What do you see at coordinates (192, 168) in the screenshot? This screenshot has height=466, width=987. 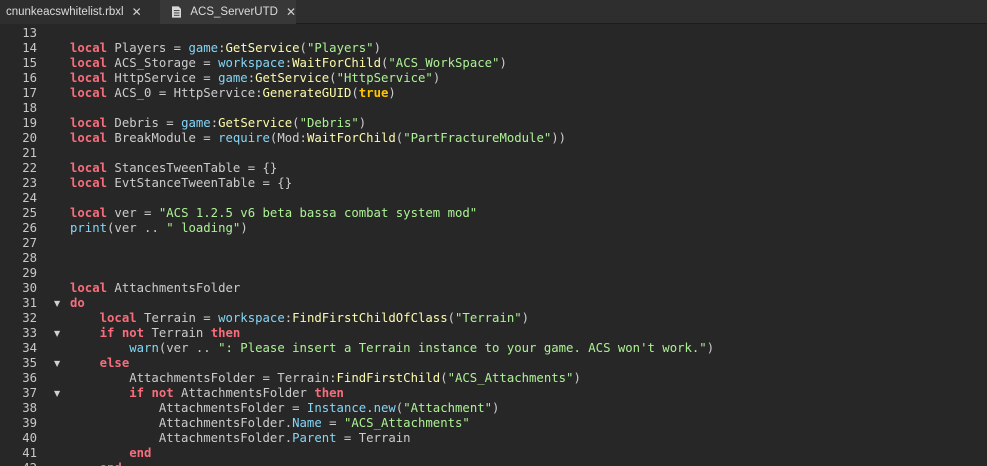 I see `code-token: StancesTweenTable = {}` at bounding box center [192, 168].